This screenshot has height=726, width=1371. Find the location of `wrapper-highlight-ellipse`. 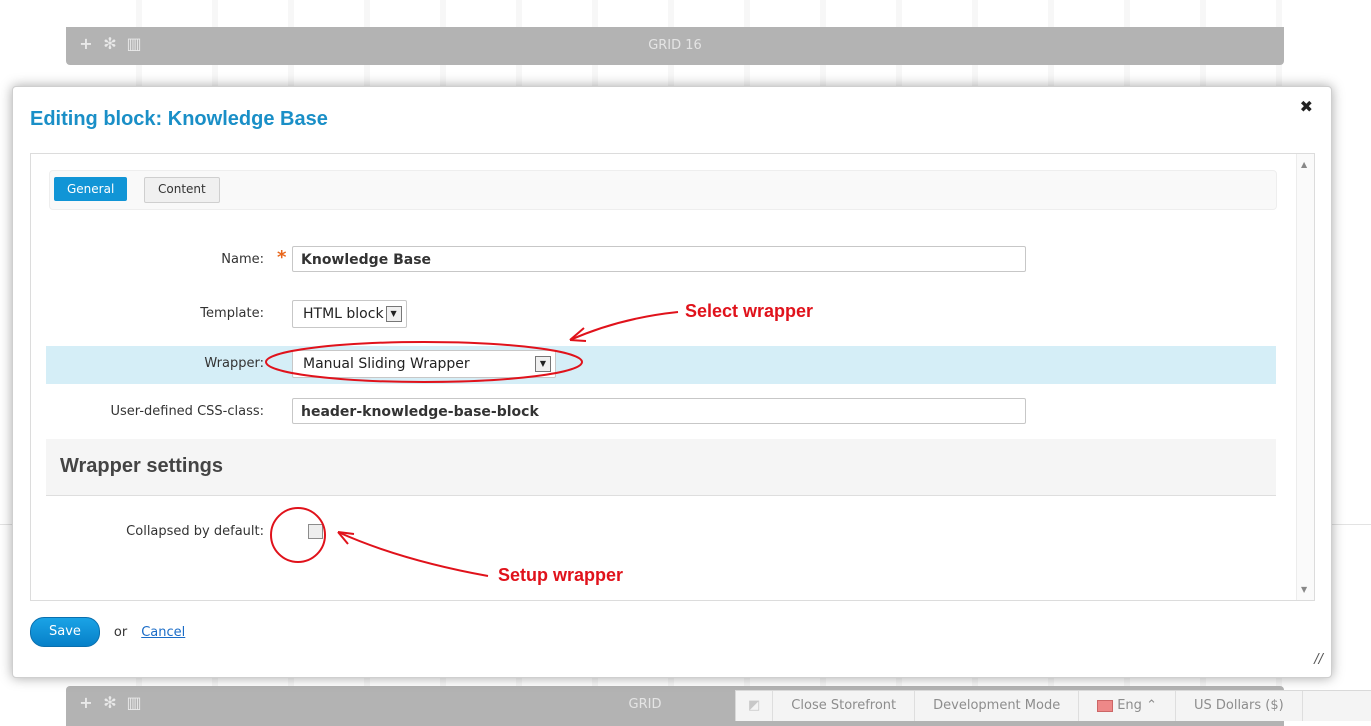

wrapper-highlight-ellipse is located at coordinates (424, 362).